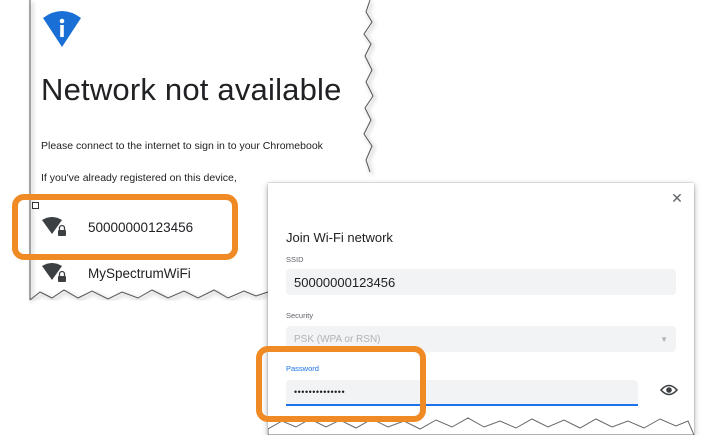  I want to click on dialog-title: Join Wi-Fi network, so click(339, 237).